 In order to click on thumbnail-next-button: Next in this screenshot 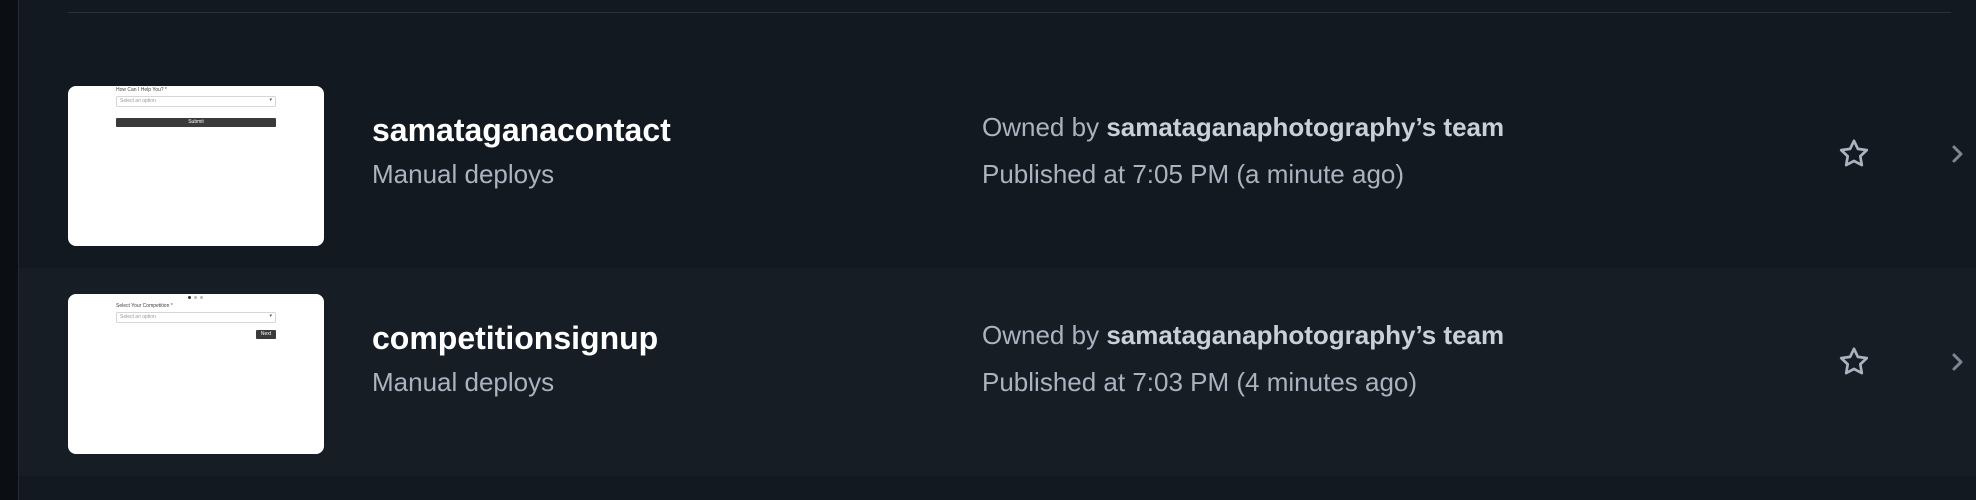, I will do `click(266, 334)`.